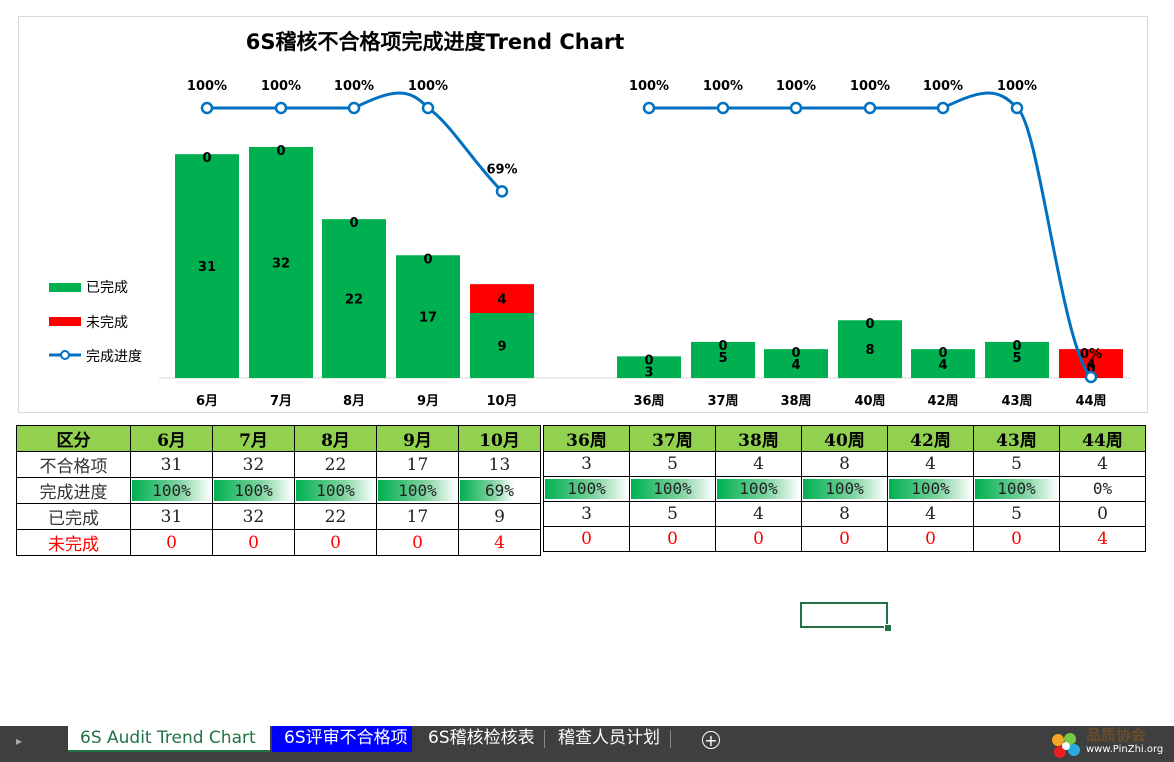  What do you see at coordinates (501, 300) in the screenshot?
I see `data-label-undone: 4` at bounding box center [501, 300].